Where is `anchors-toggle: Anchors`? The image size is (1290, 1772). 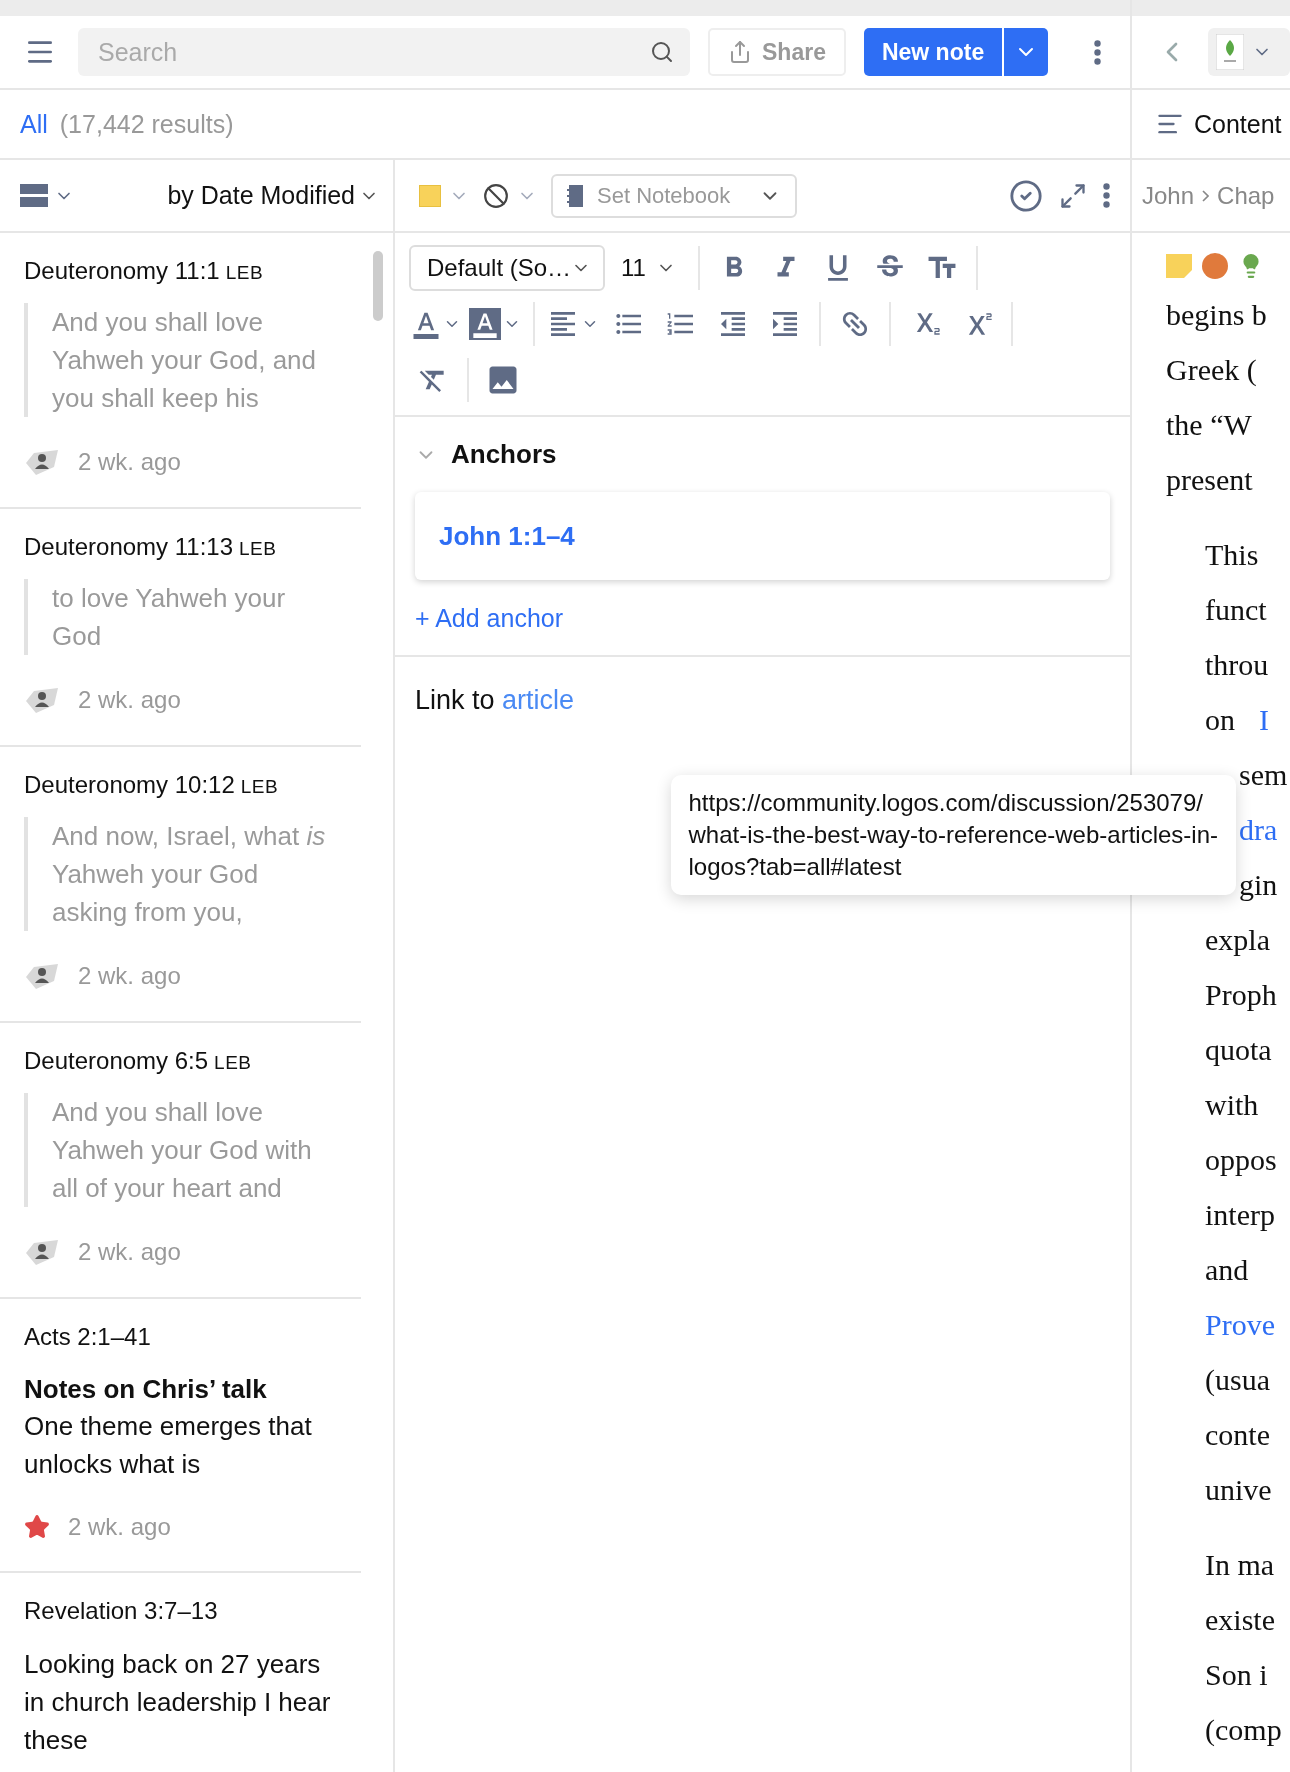
anchors-toggle: Anchors is located at coordinates (486, 454).